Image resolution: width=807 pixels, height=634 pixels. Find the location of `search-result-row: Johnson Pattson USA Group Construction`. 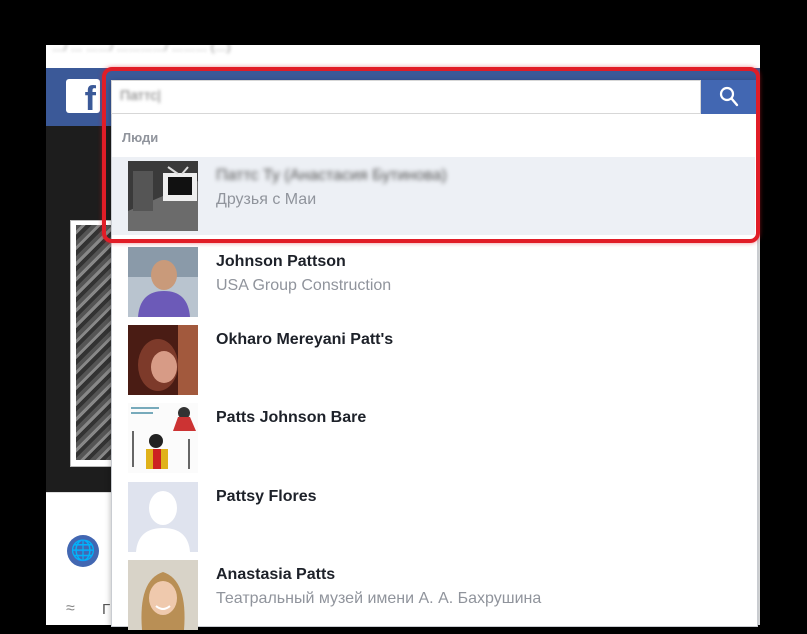

search-result-row: Johnson Pattson USA Group Construction is located at coordinates (433, 282).